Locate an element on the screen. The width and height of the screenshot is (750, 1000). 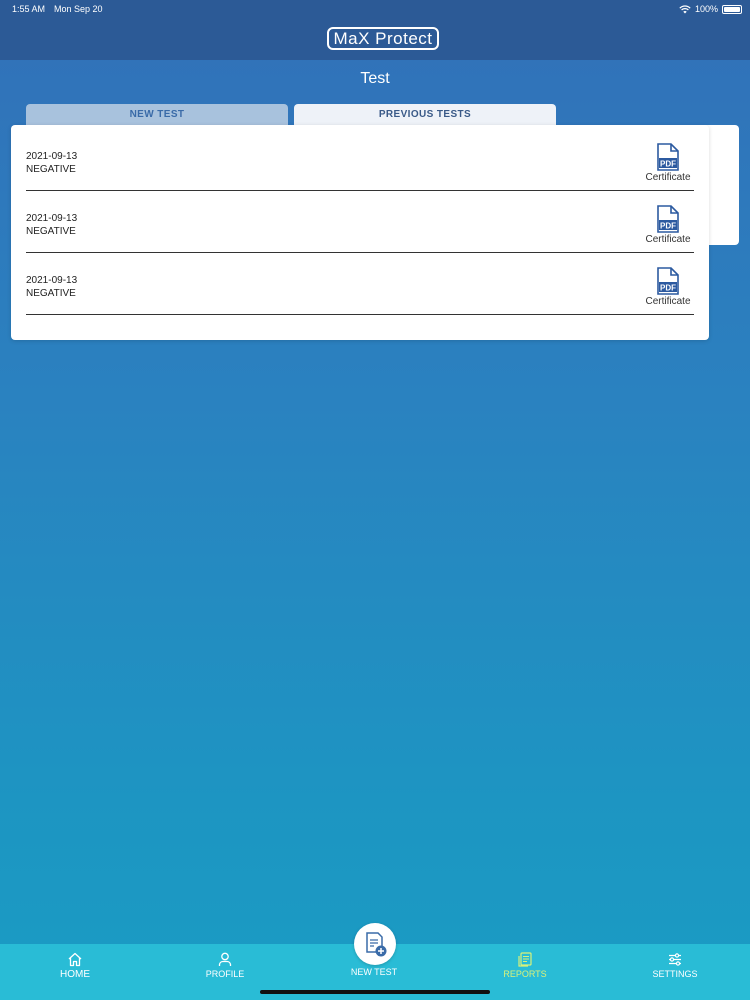
nav-settings: SETTINGS is located at coordinates (675, 965).